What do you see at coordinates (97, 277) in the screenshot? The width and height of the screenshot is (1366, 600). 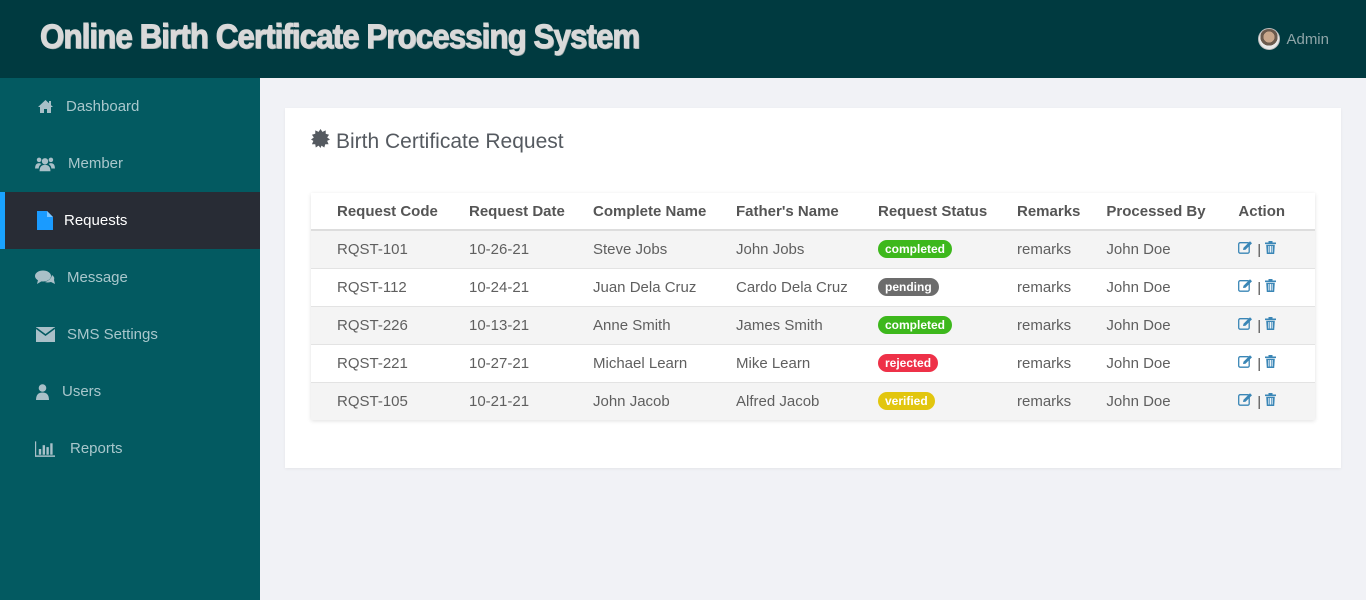 I see `sidebar-item-label: Message` at bounding box center [97, 277].